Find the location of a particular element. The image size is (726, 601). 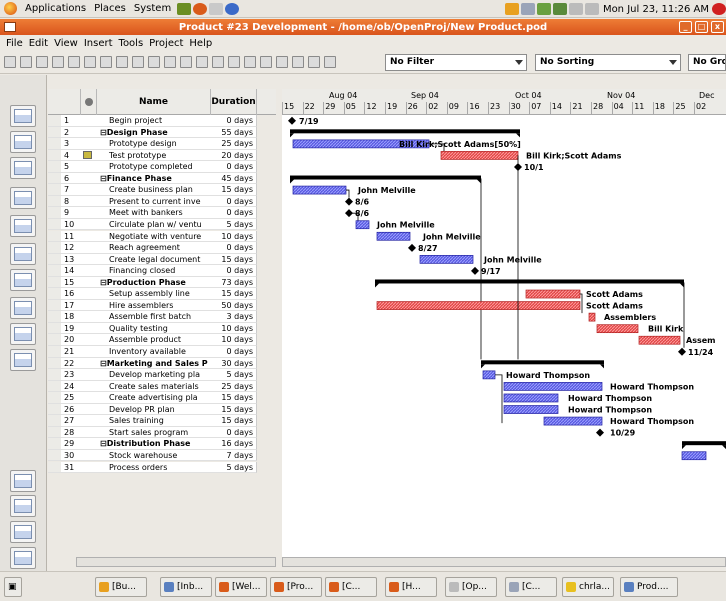

search-icon is located at coordinates (527, 9).